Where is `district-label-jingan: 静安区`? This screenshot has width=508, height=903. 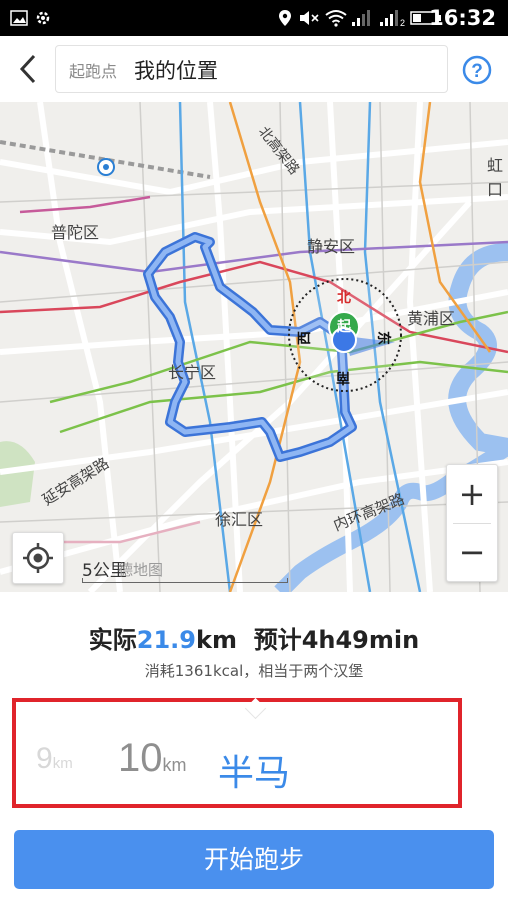 district-label-jingan: 静安区 is located at coordinates (331, 246).